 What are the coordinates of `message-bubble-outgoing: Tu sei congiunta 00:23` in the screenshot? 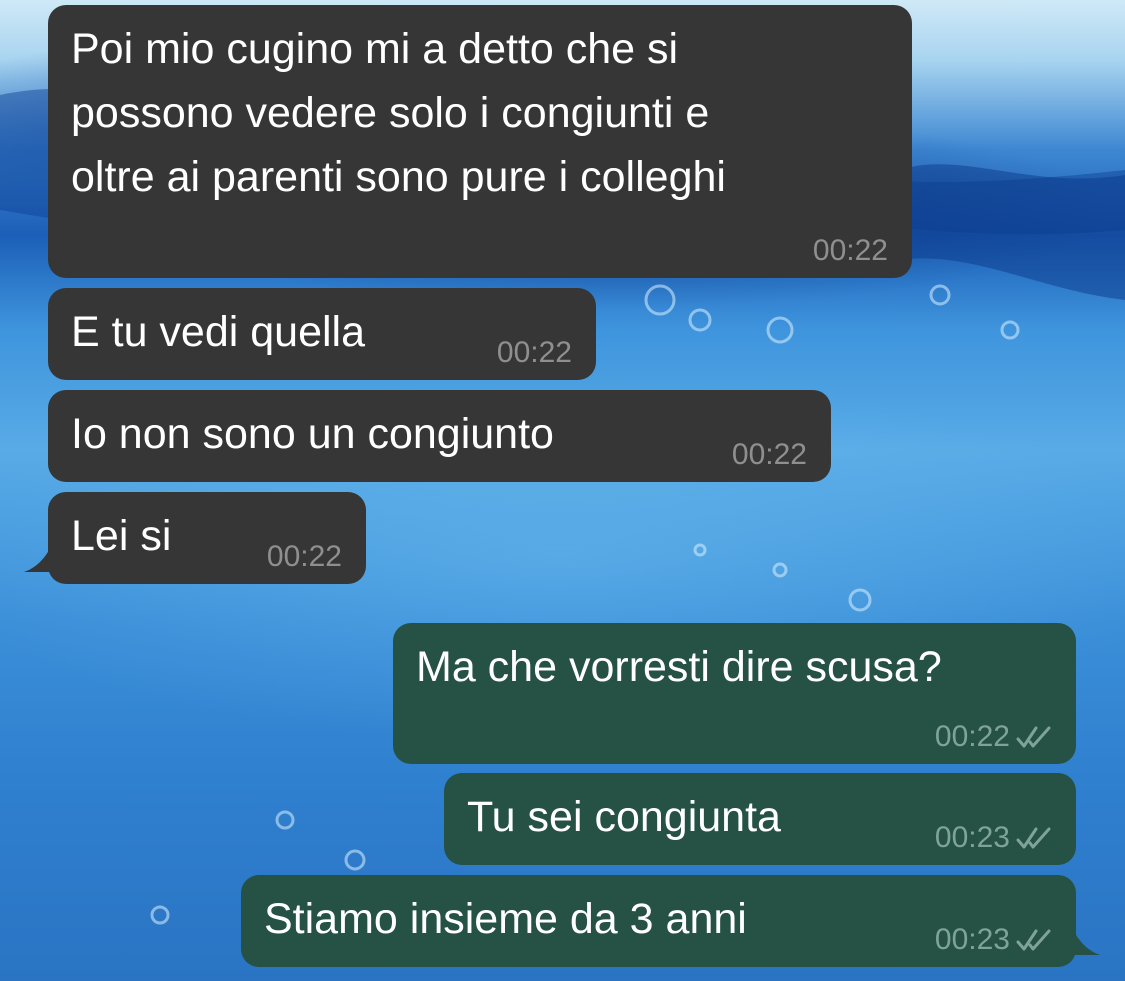 It's located at (760, 819).